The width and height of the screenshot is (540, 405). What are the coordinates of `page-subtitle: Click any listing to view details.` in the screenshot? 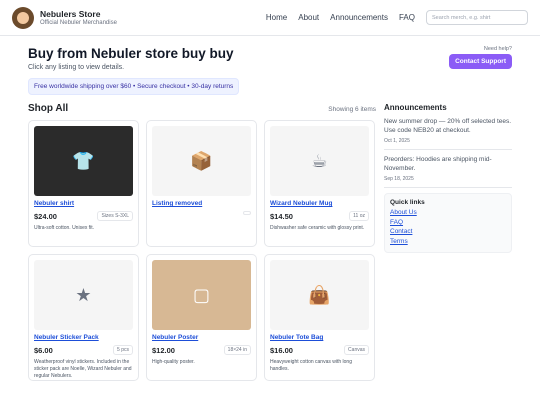 It's located at (76, 67).